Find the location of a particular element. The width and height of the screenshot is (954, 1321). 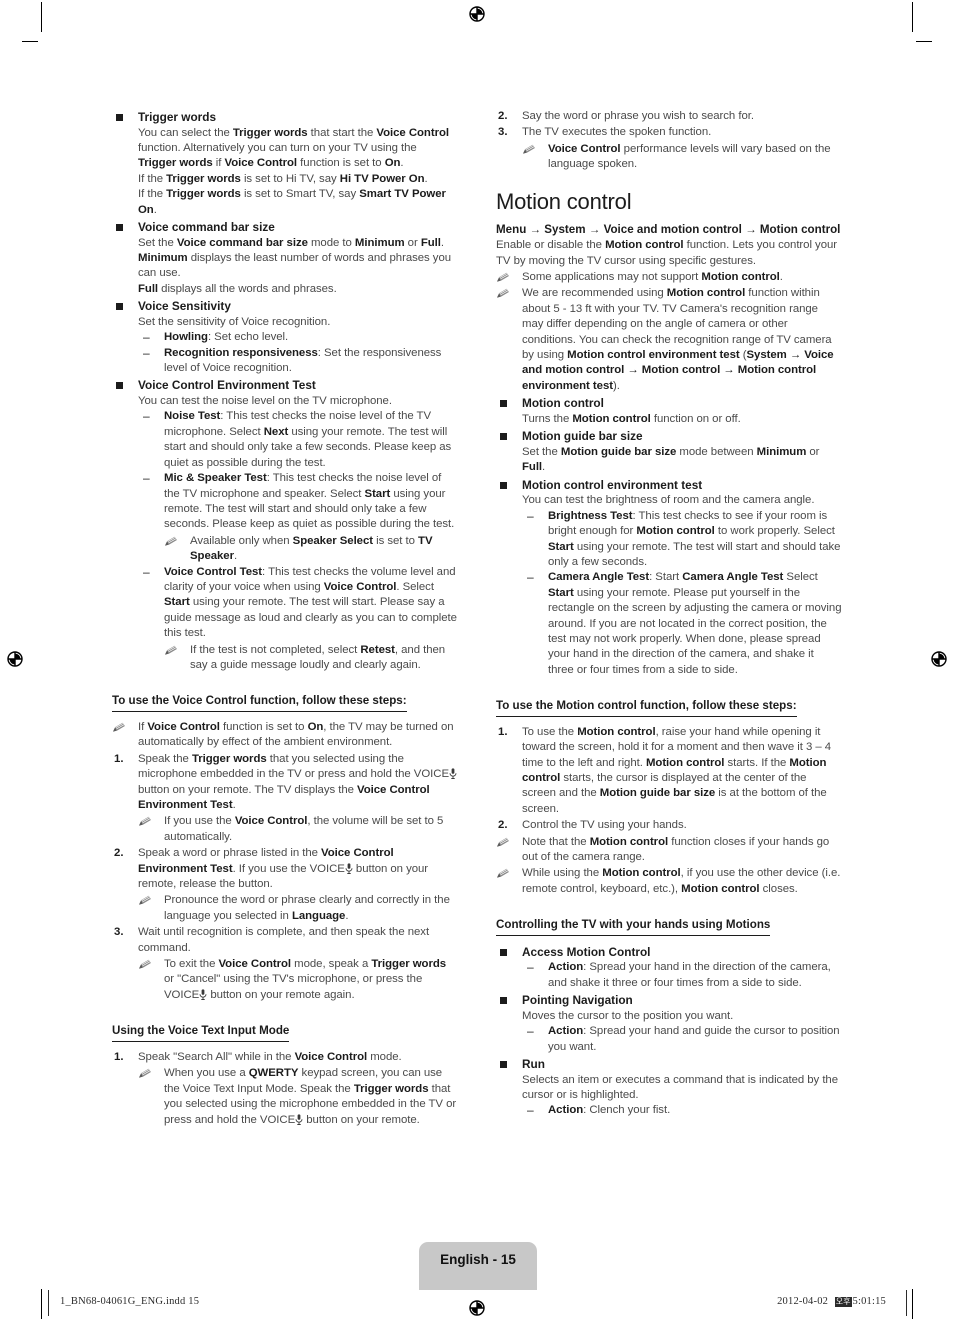

list-item-howling: – Howling: Set echo level. is located at coordinates (298, 337).